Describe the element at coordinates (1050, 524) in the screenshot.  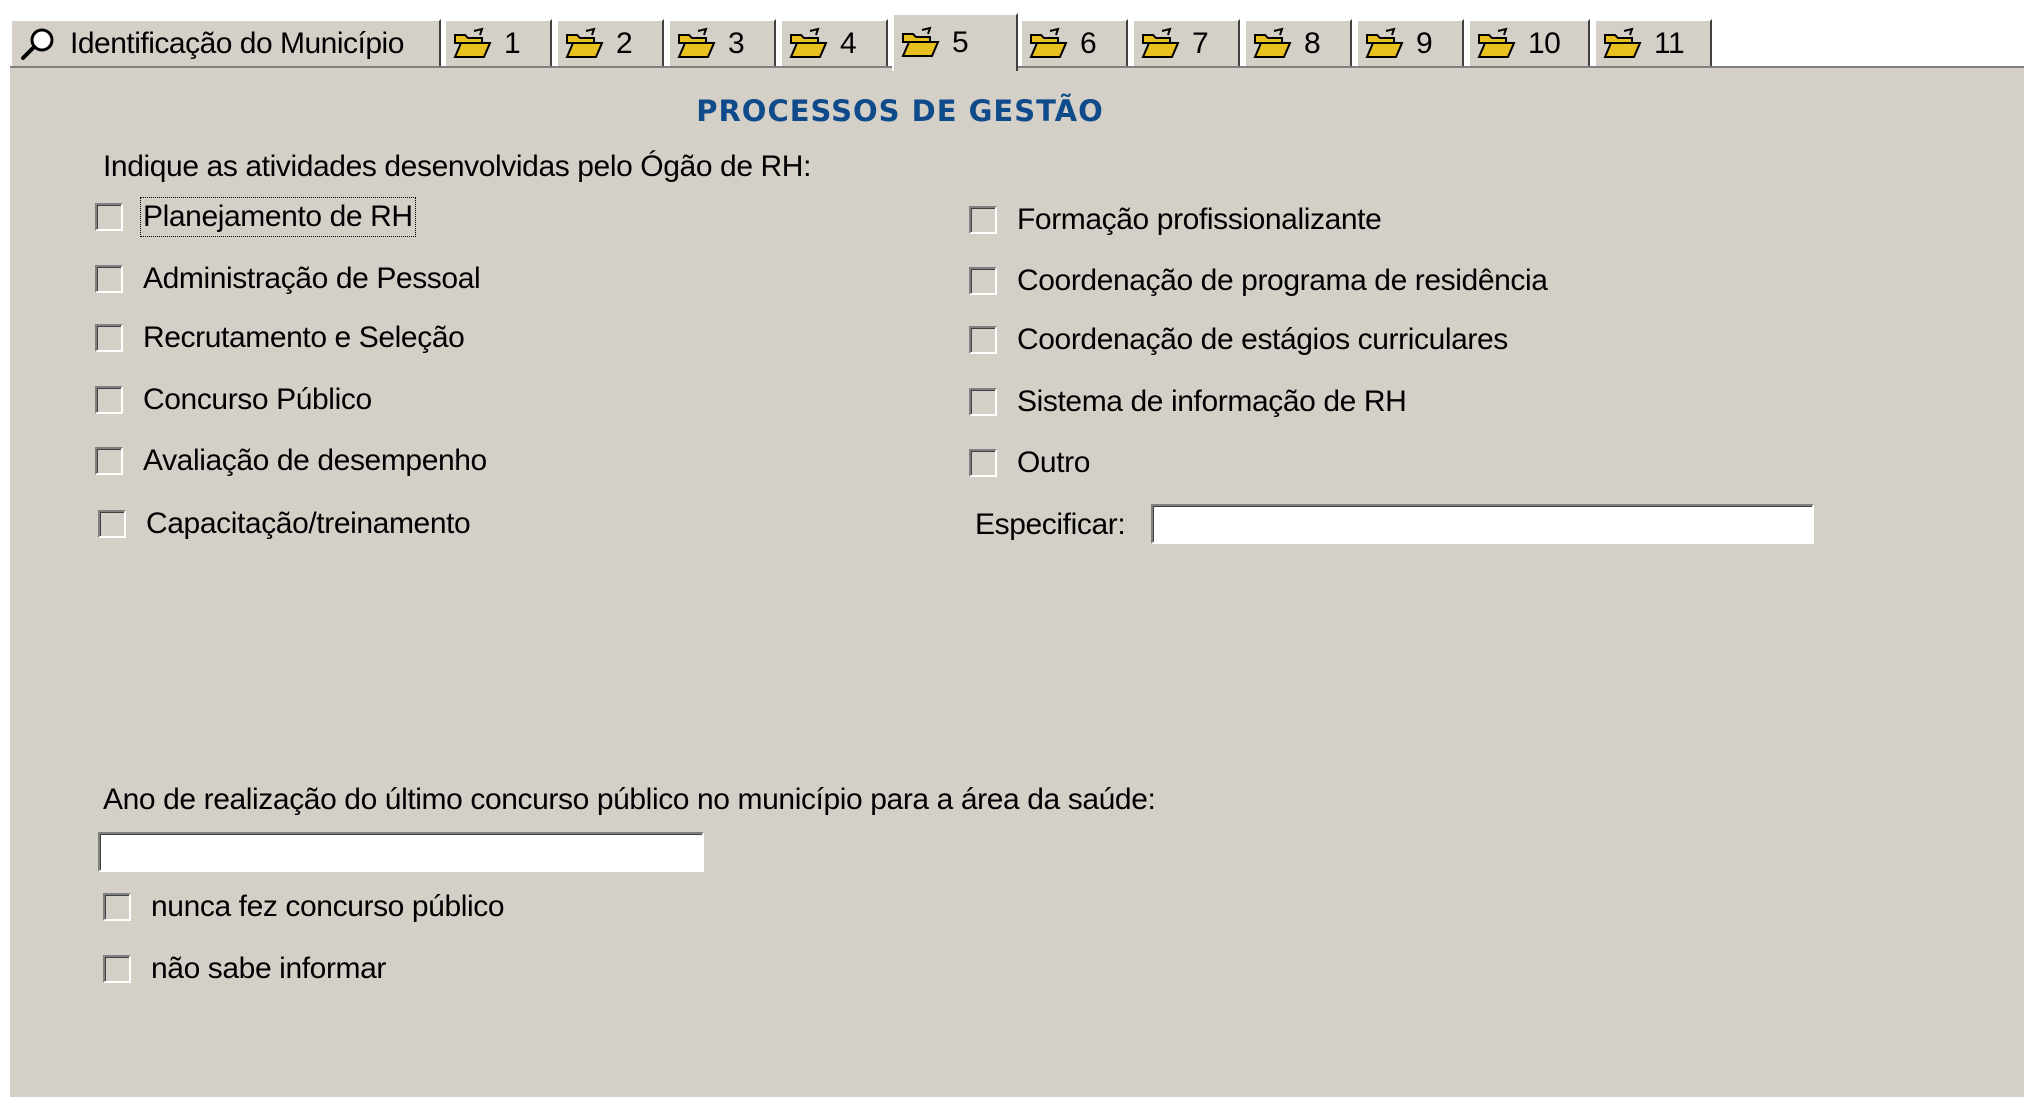
I see `specify-label: Especificar:` at that location.